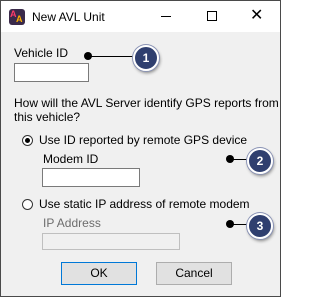  What do you see at coordinates (71, 159) in the screenshot?
I see `modem-id-label: Modem ID` at bounding box center [71, 159].